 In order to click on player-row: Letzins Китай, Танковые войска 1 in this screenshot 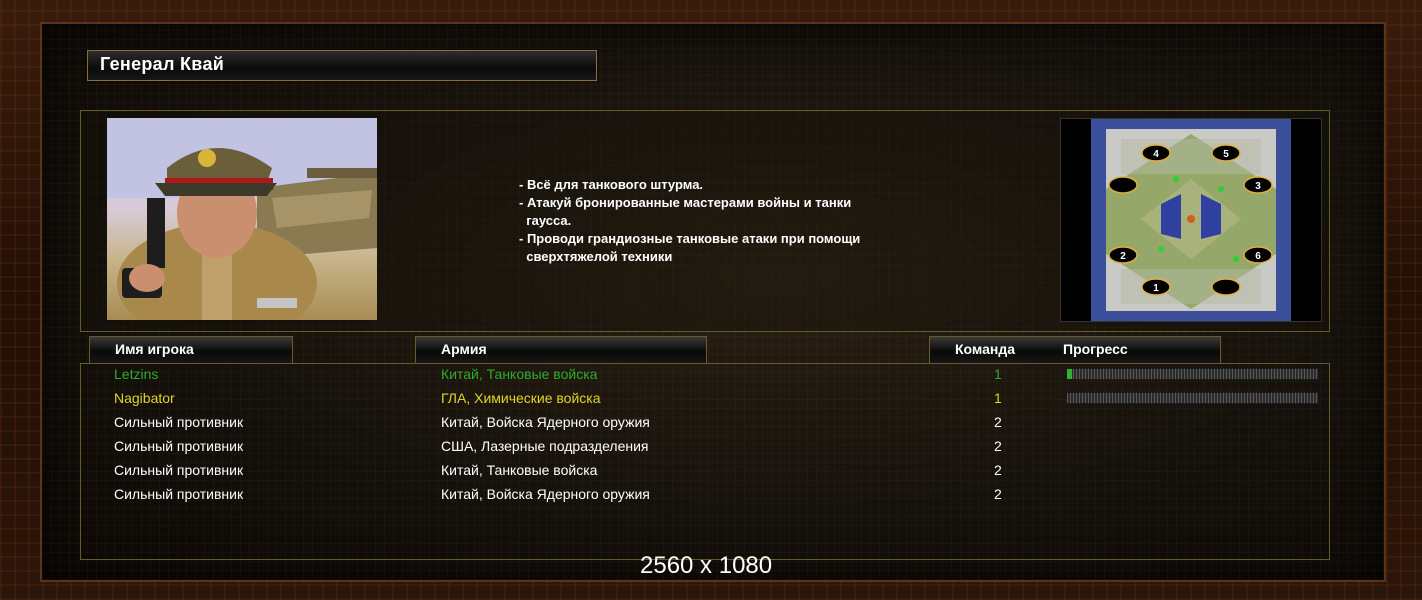, I will do `click(705, 376)`.